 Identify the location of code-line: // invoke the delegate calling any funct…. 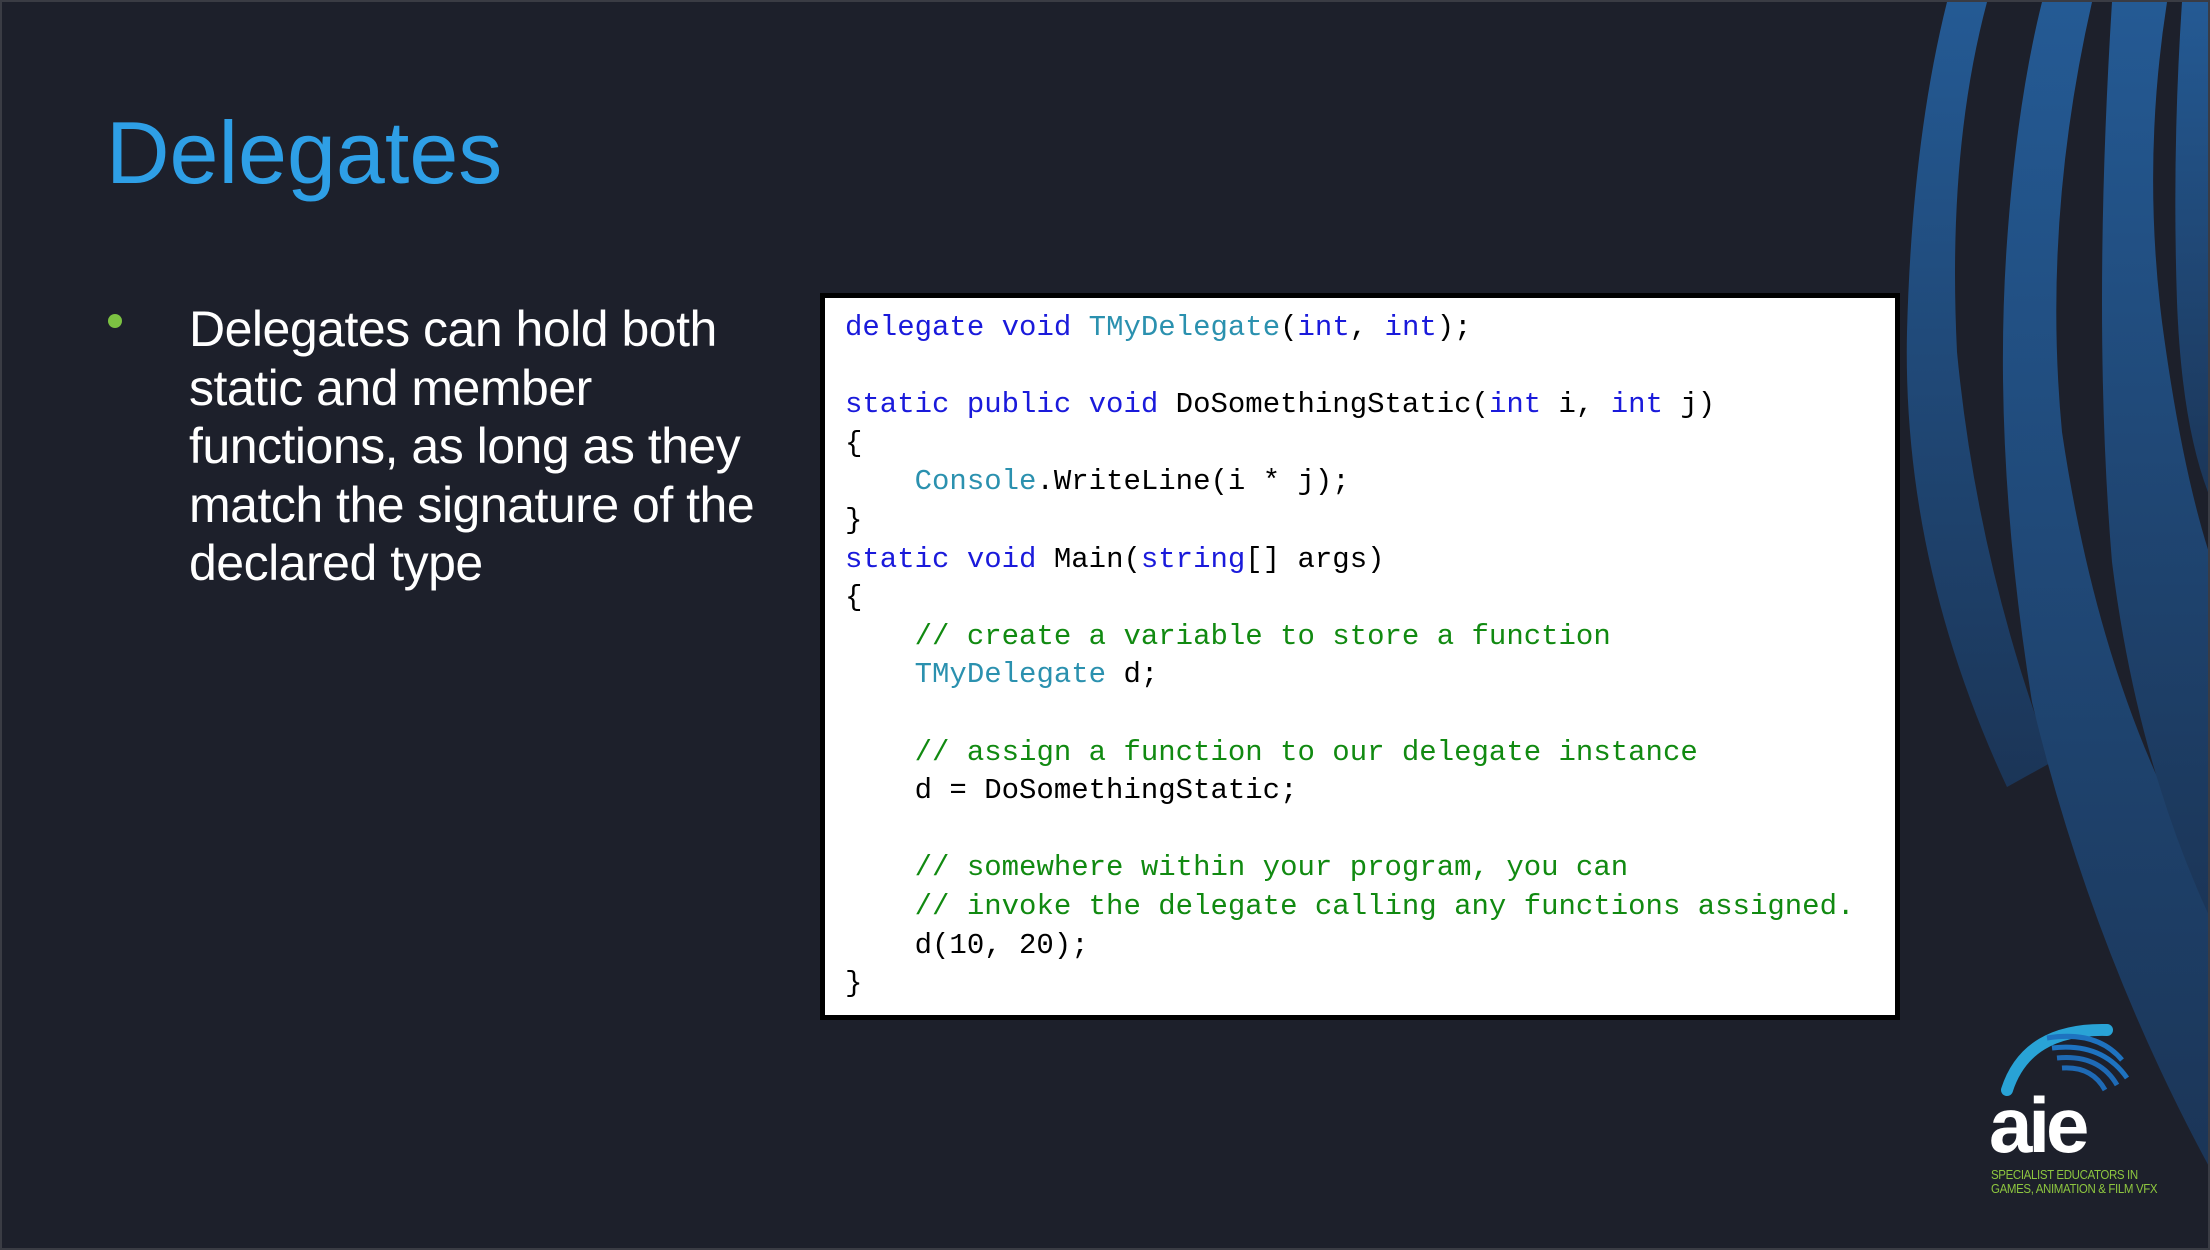
(1350, 907).